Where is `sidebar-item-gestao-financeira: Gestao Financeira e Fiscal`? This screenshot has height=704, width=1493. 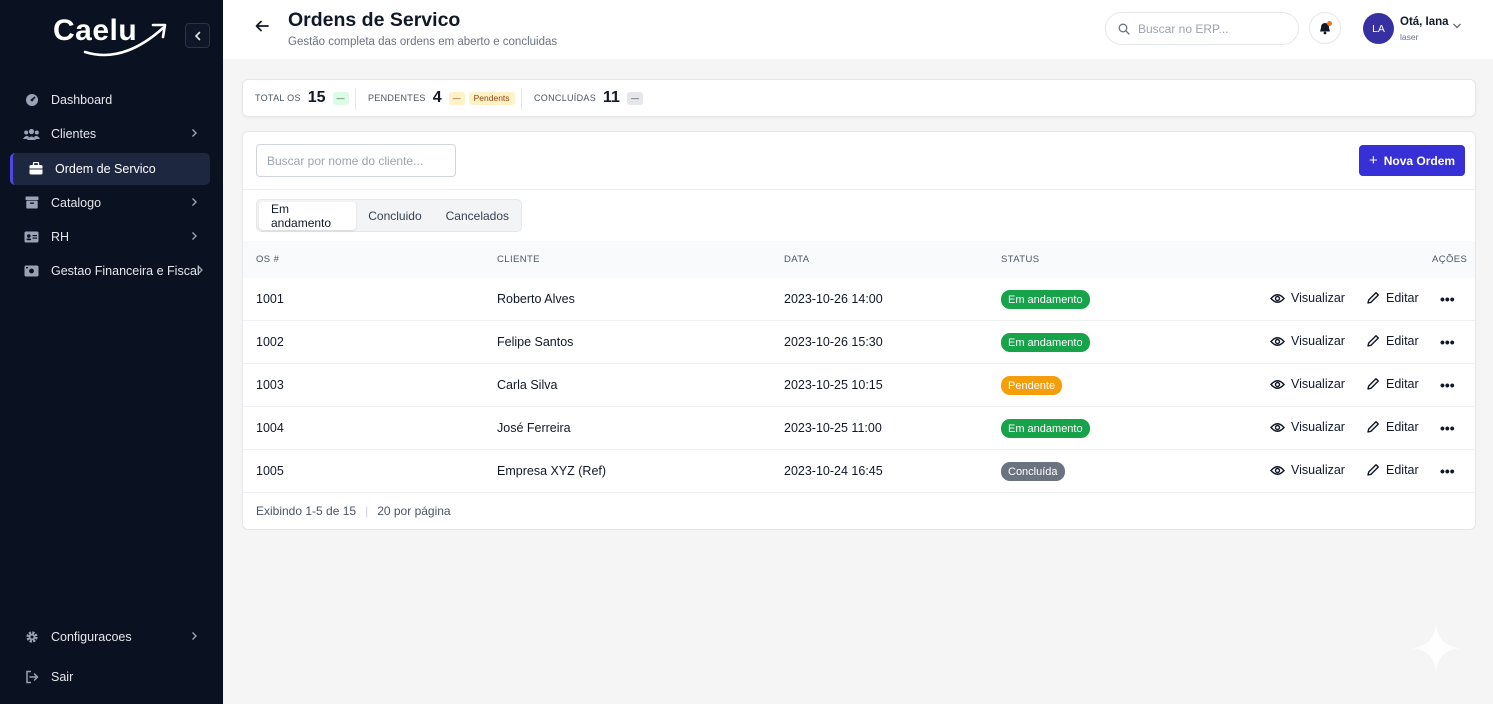
sidebar-item-gestao-financeira: Gestao Financeira e Fiscal is located at coordinates (110, 271).